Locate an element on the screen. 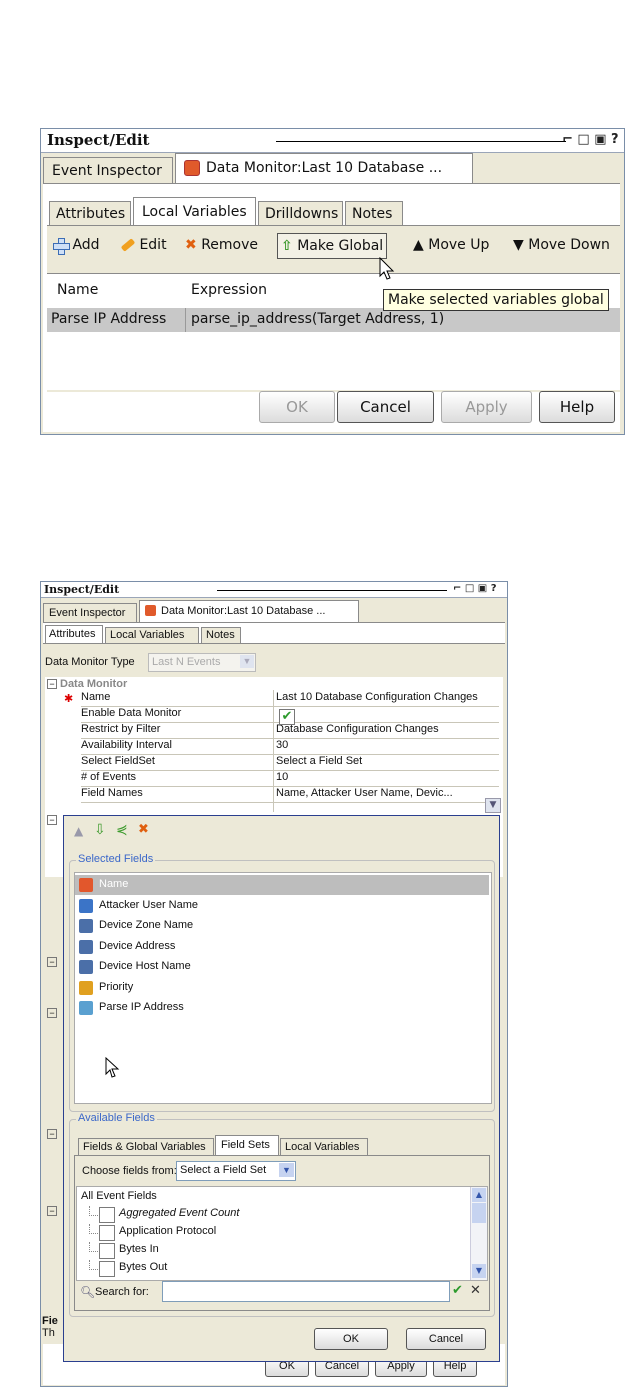  search-input is located at coordinates (306, 1291).